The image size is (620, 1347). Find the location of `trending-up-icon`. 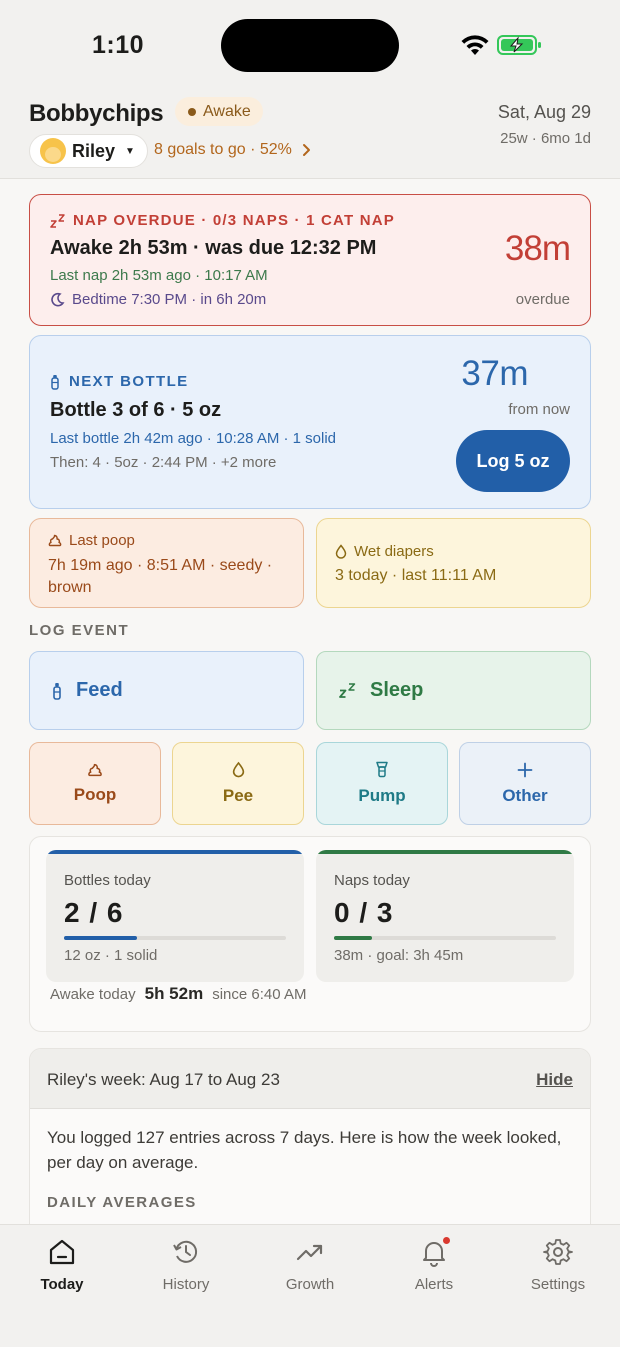

trending-up-icon is located at coordinates (309, 1252).